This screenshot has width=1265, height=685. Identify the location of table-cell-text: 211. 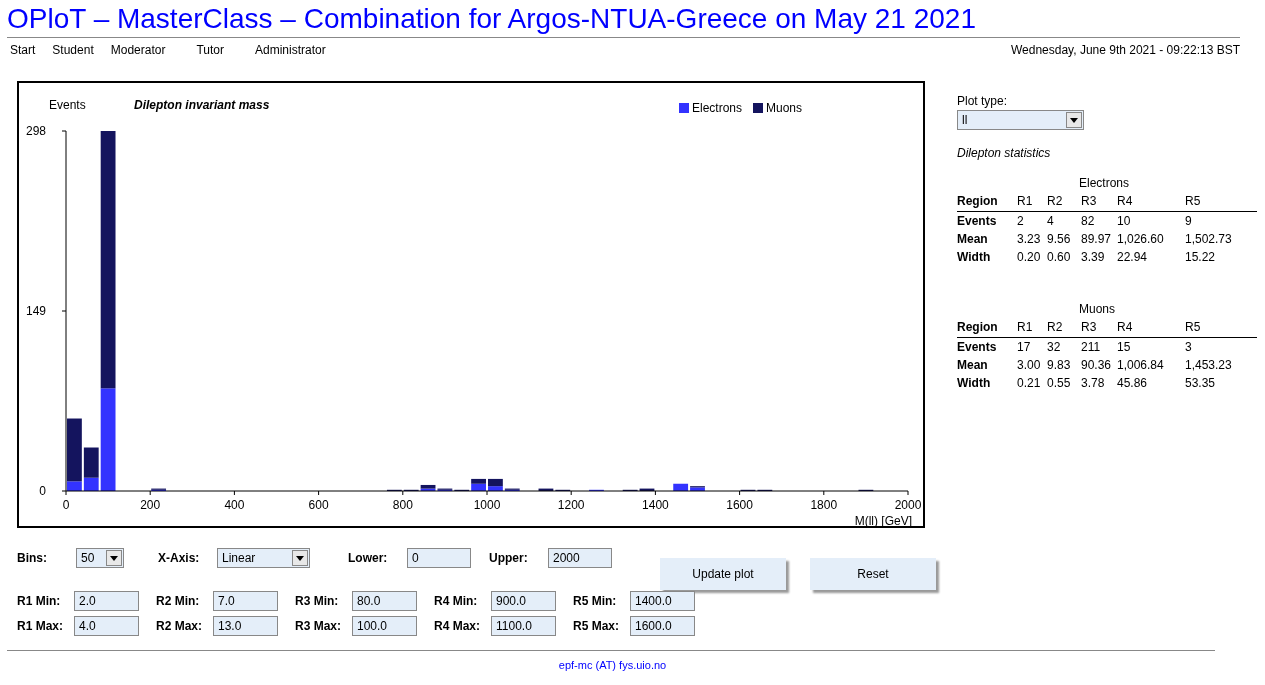
(1091, 347).